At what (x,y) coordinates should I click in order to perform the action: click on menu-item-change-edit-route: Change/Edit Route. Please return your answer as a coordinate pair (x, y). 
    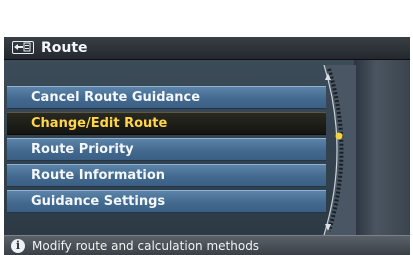
    Looking at the image, I should click on (166, 123).